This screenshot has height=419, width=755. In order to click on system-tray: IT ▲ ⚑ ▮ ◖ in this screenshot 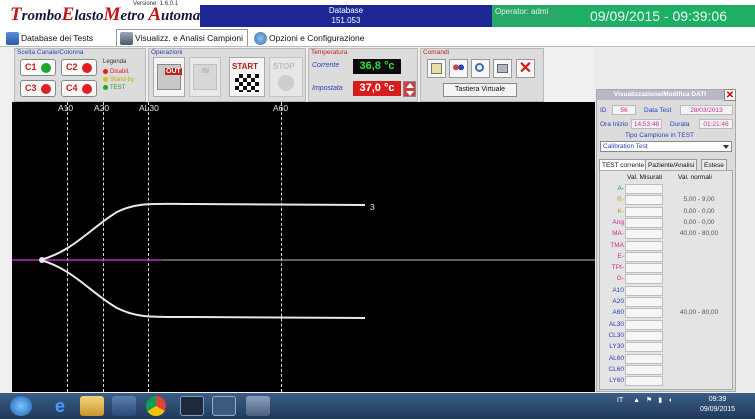, I will do `click(644, 400)`.